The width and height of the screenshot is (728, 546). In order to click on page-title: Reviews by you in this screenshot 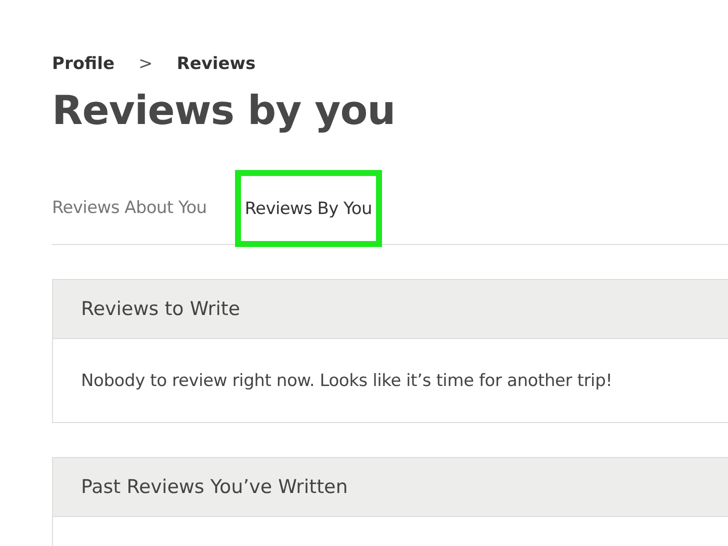, I will do `click(224, 111)`.